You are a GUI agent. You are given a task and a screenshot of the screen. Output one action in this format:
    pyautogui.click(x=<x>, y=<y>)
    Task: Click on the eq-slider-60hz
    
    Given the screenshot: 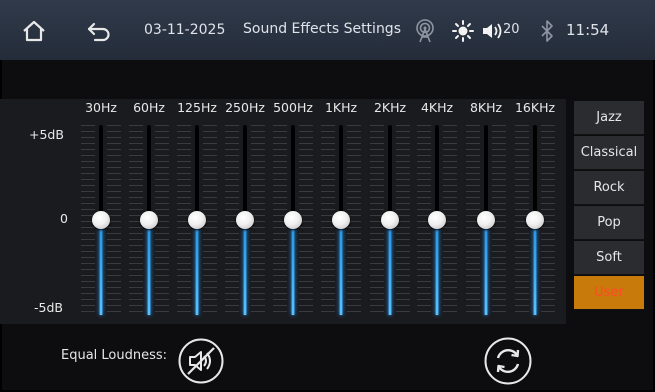 What is the action you would take?
    pyautogui.click(x=149, y=220)
    